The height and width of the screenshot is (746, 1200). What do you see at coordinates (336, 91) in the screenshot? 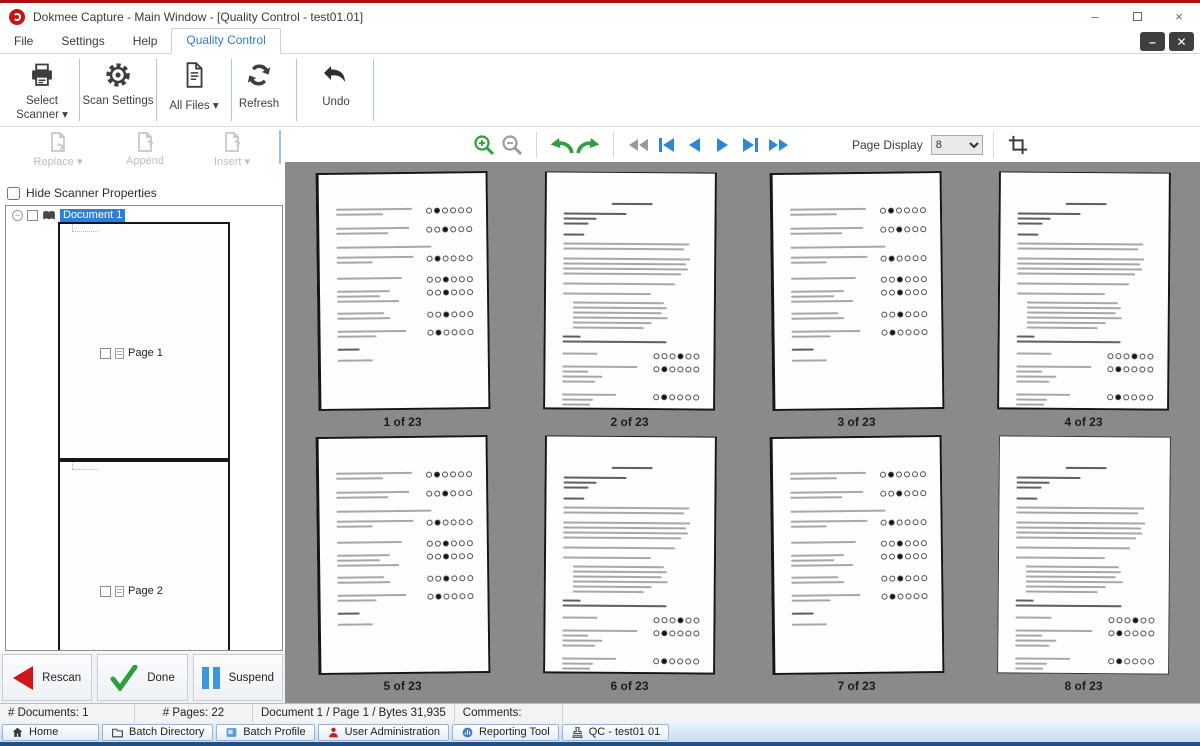
I see `undo-button: Undo` at bounding box center [336, 91].